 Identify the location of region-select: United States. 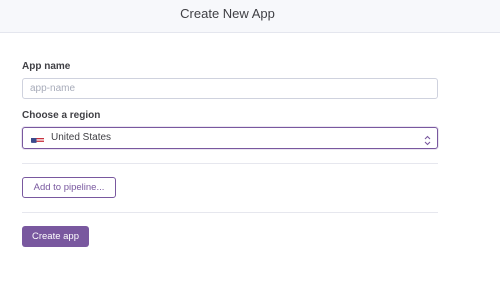
(230, 138).